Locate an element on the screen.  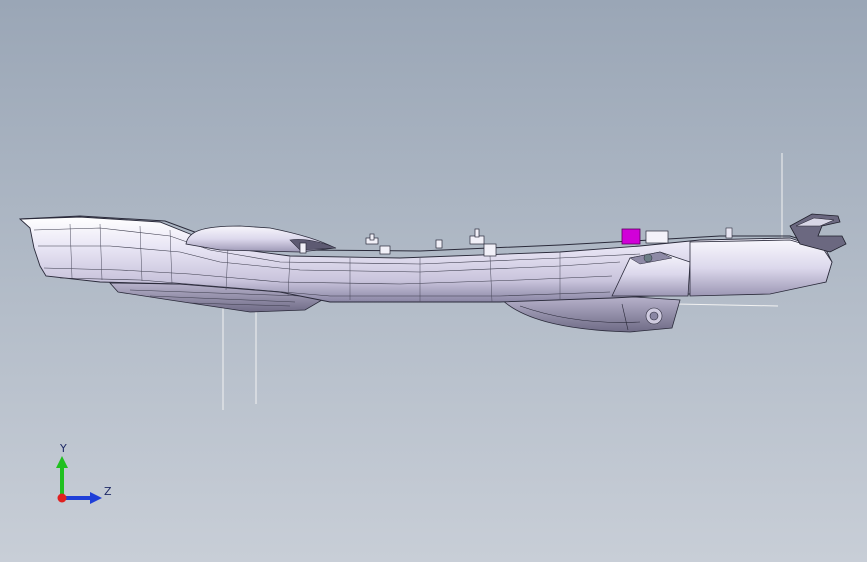
z-axis-label: Z is located at coordinates (108, 491).